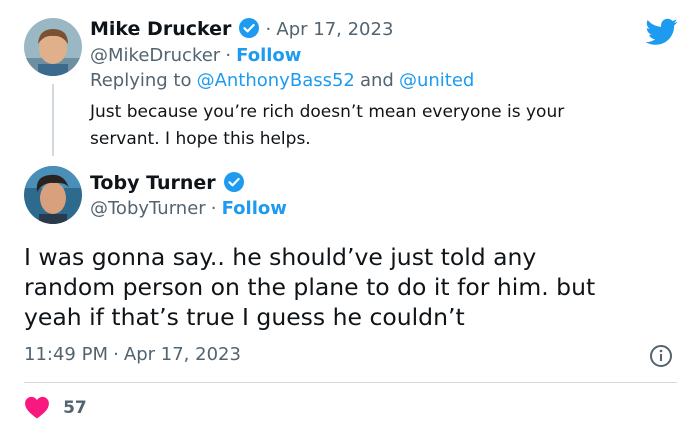  What do you see at coordinates (75, 408) in the screenshot?
I see `like-count: 57` at bounding box center [75, 408].